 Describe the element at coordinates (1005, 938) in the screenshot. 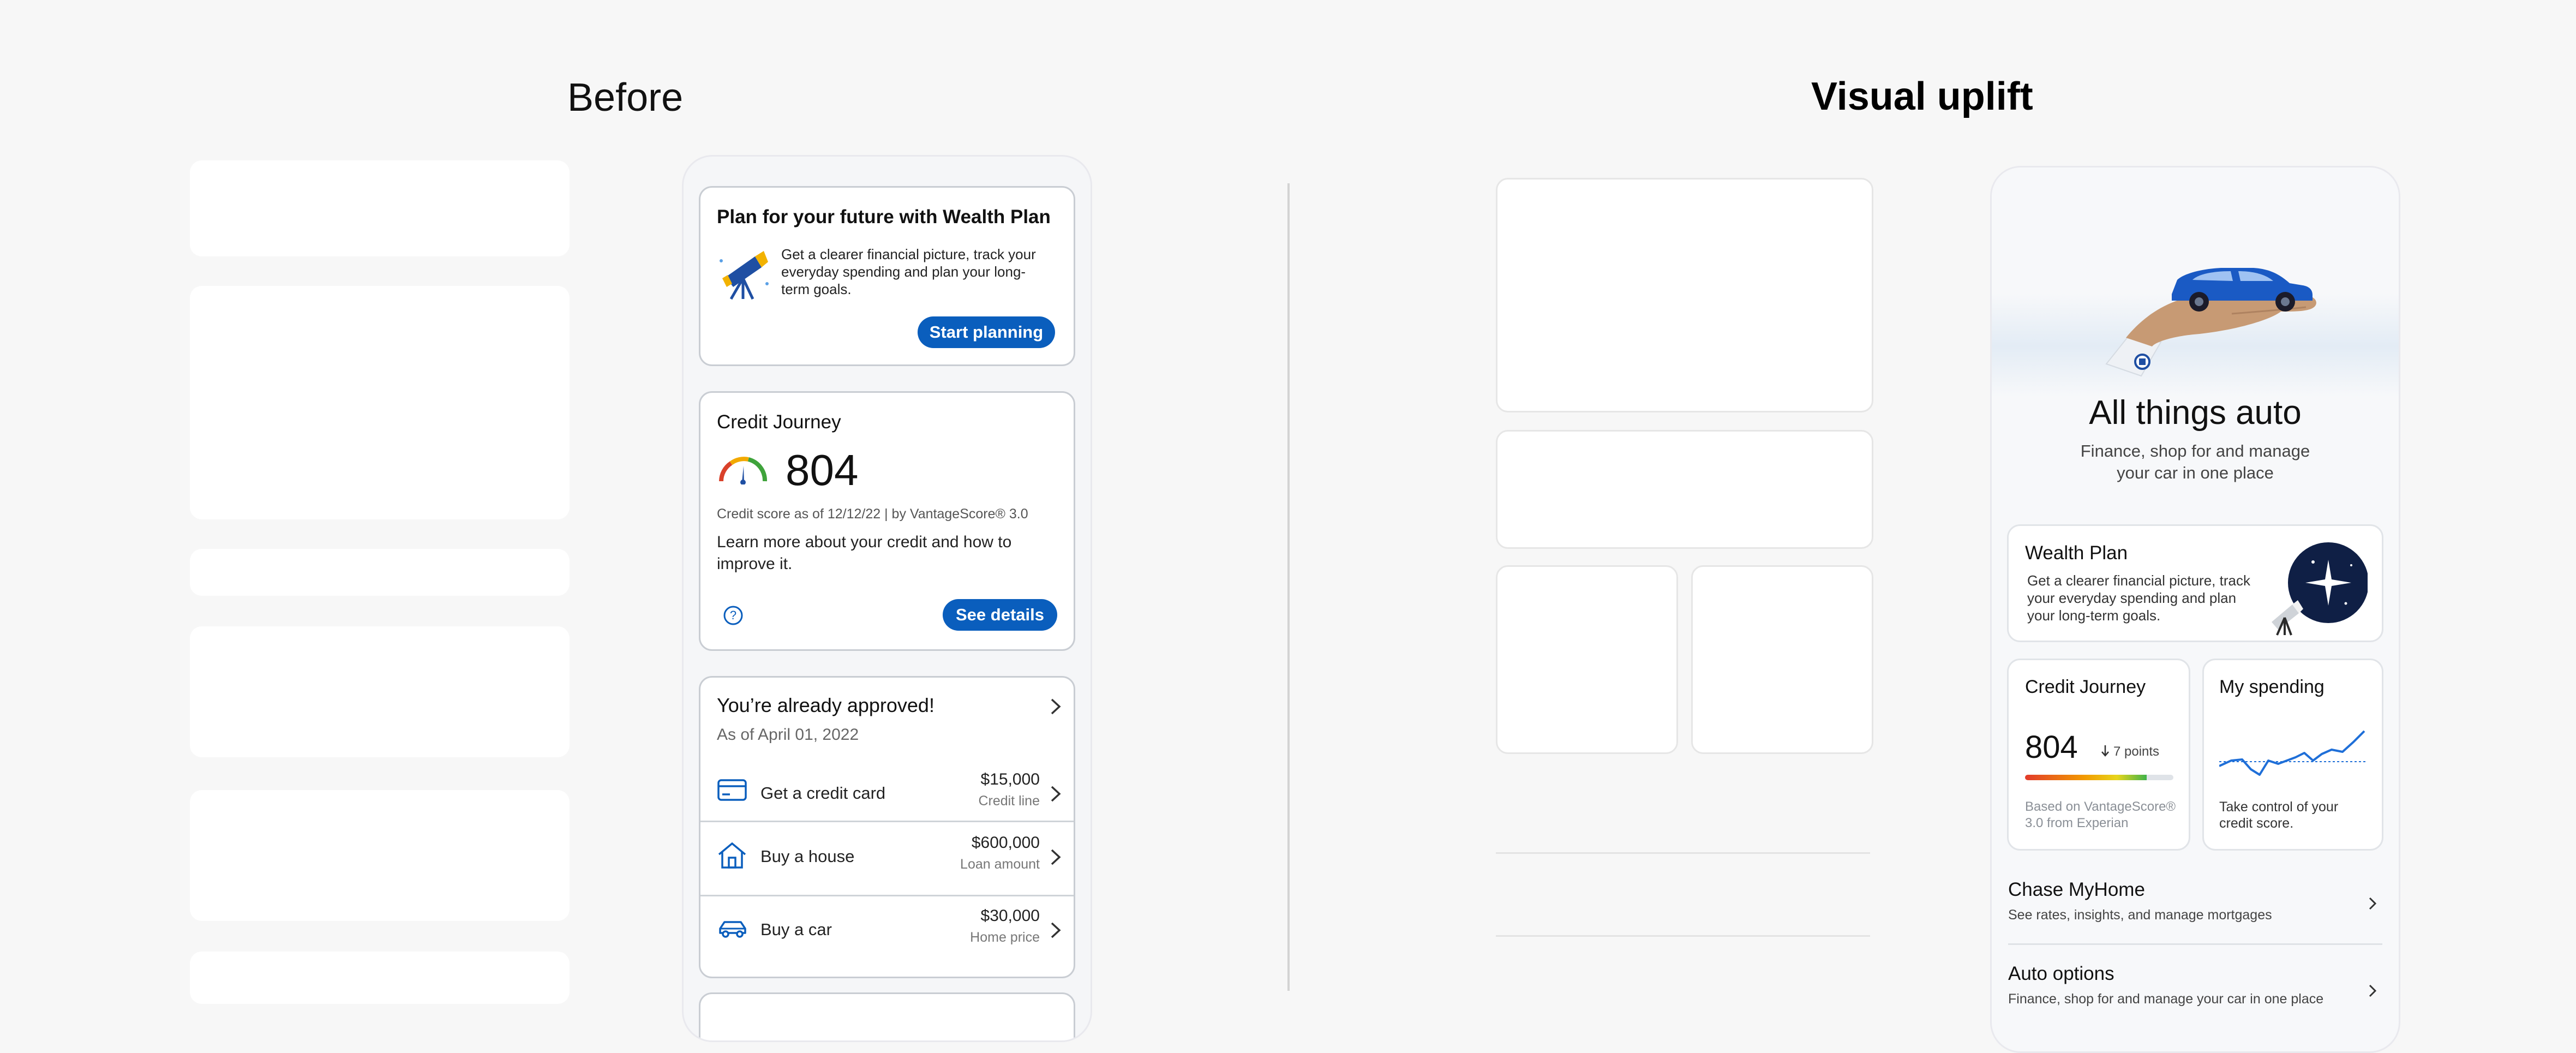

I see `offer-amount-sub: Home price` at that location.